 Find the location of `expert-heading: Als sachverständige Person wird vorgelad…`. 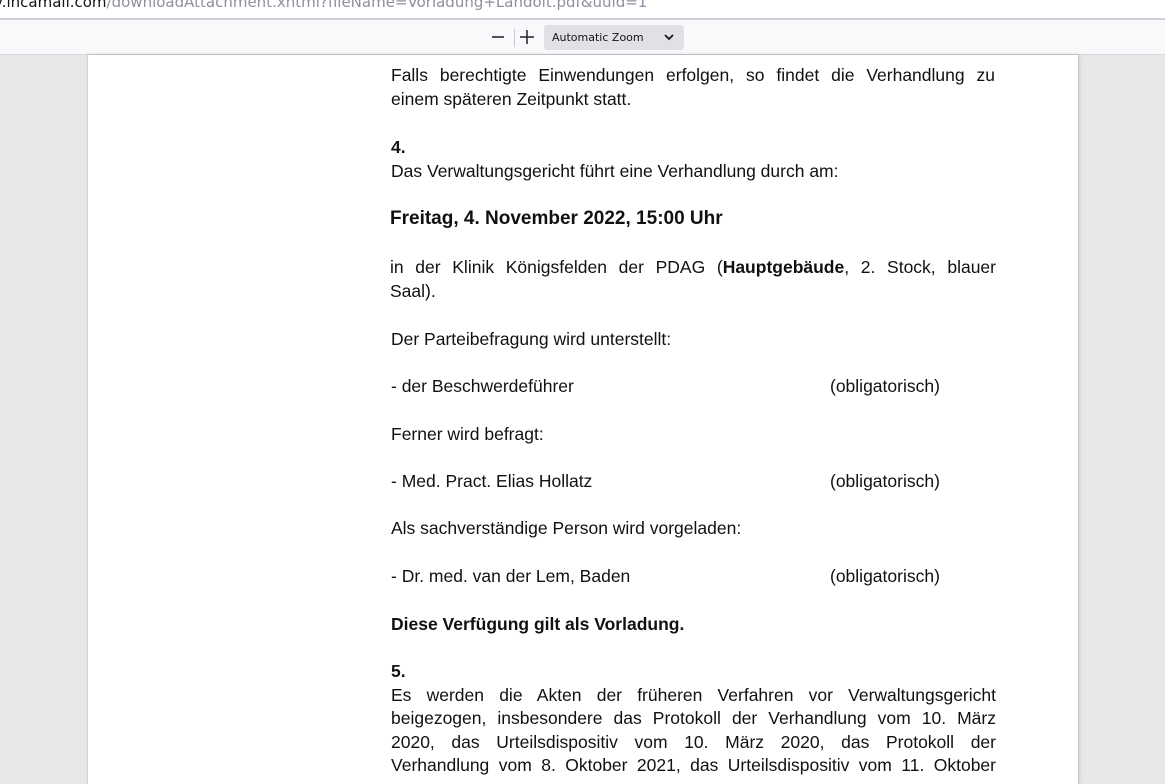

expert-heading: Als sachverständige Person wird vorgelad… is located at coordinates (566, 528).